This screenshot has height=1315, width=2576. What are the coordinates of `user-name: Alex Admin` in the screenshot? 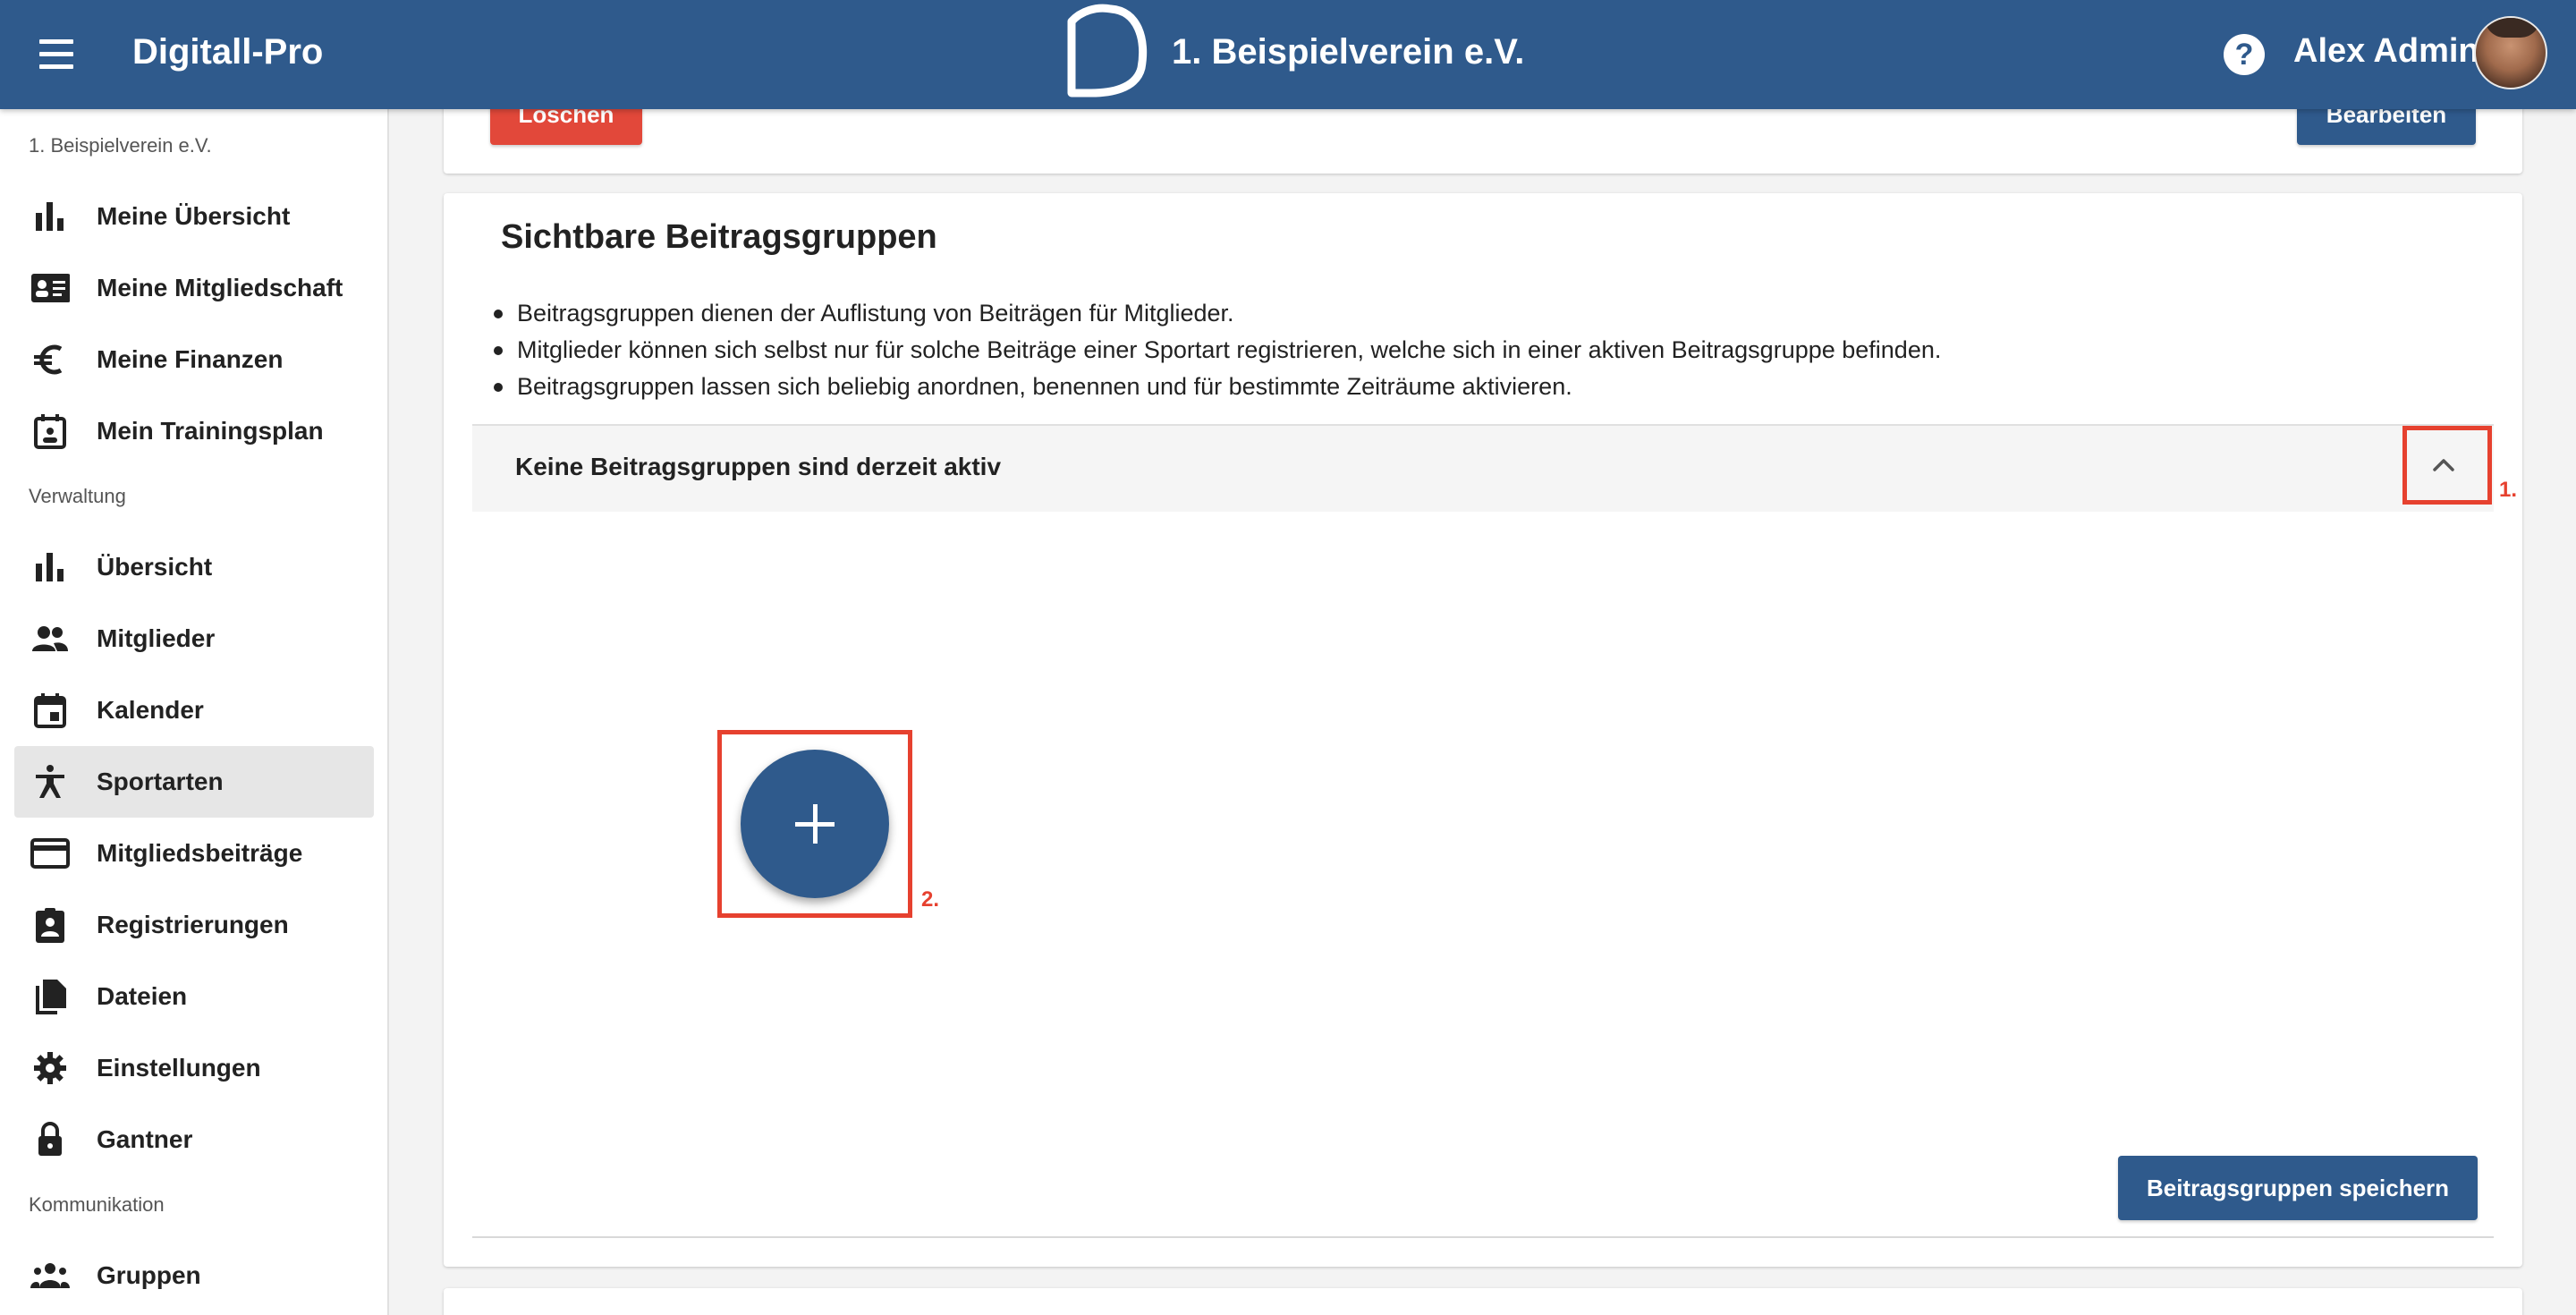 It's located at (2386, 51).